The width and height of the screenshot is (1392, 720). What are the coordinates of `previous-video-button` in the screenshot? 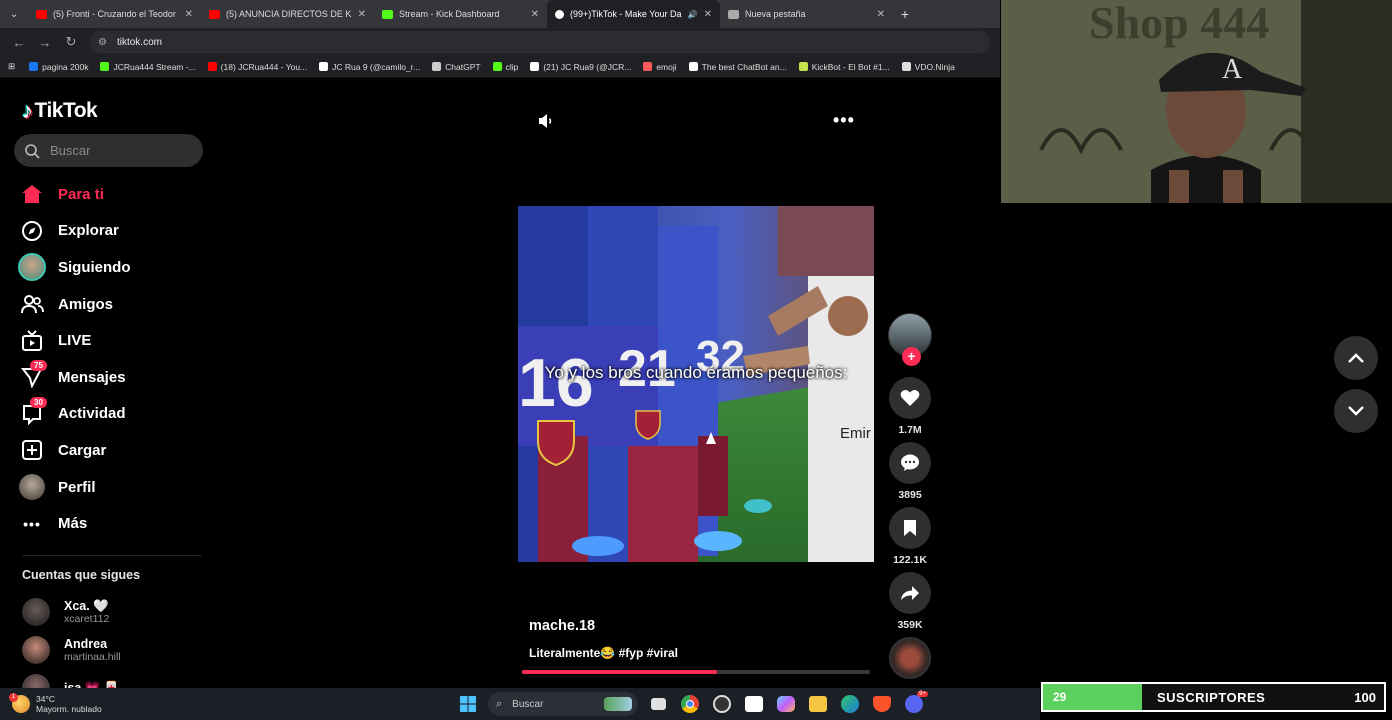 It's located at (1356, 358).